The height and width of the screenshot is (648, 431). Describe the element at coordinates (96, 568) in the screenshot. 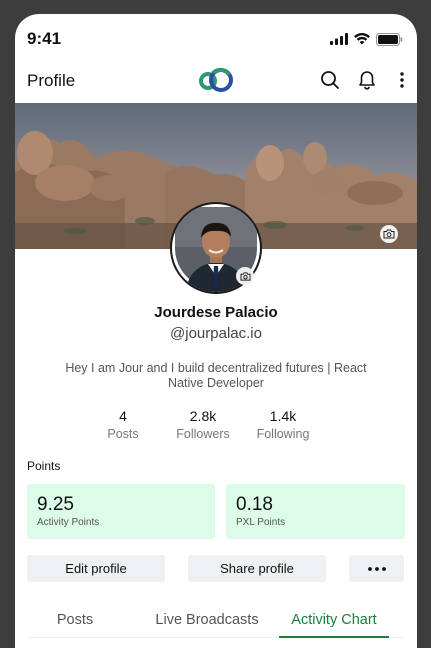

I see `edit-profile-button: Edit profile` at that location.